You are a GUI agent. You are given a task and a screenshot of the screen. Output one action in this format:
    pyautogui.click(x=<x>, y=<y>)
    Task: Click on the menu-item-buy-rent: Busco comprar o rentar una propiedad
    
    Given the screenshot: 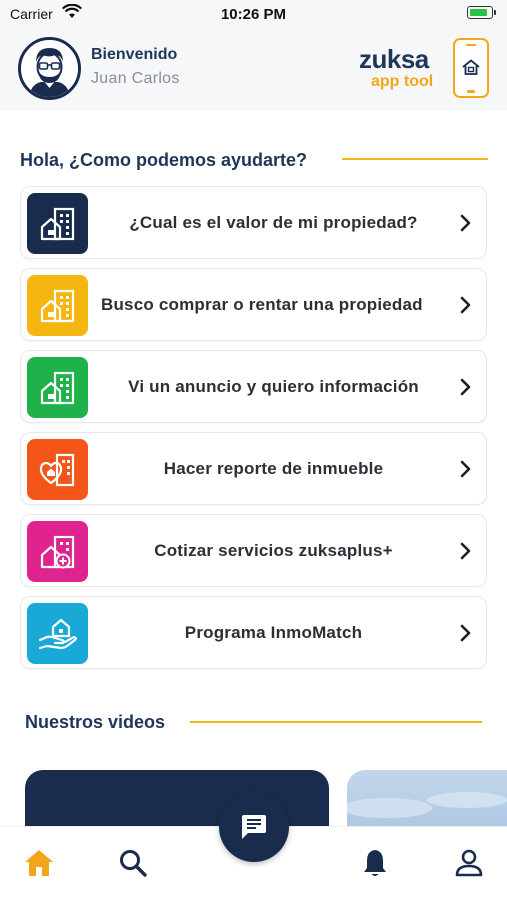 What is the action you would take?
    pyautogui.click(x=253, y=304)
    